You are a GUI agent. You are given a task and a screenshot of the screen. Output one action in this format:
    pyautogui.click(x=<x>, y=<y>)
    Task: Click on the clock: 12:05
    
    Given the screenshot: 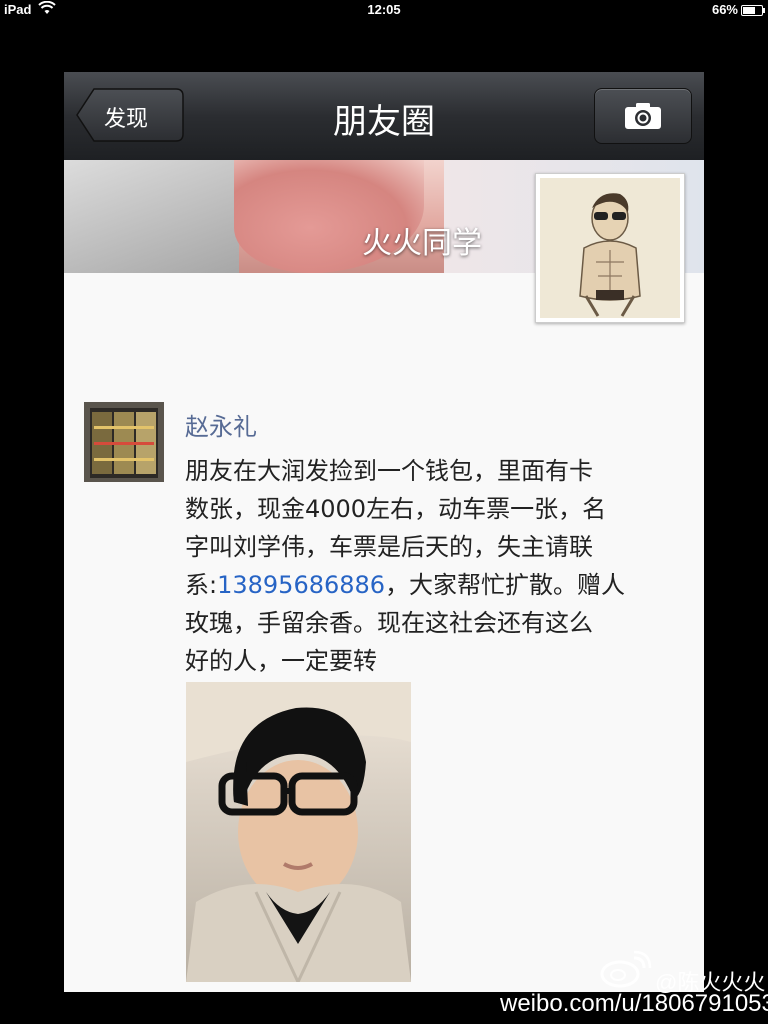 What is the action you would take?
    pyautogui.click(x=384, y=9)
    